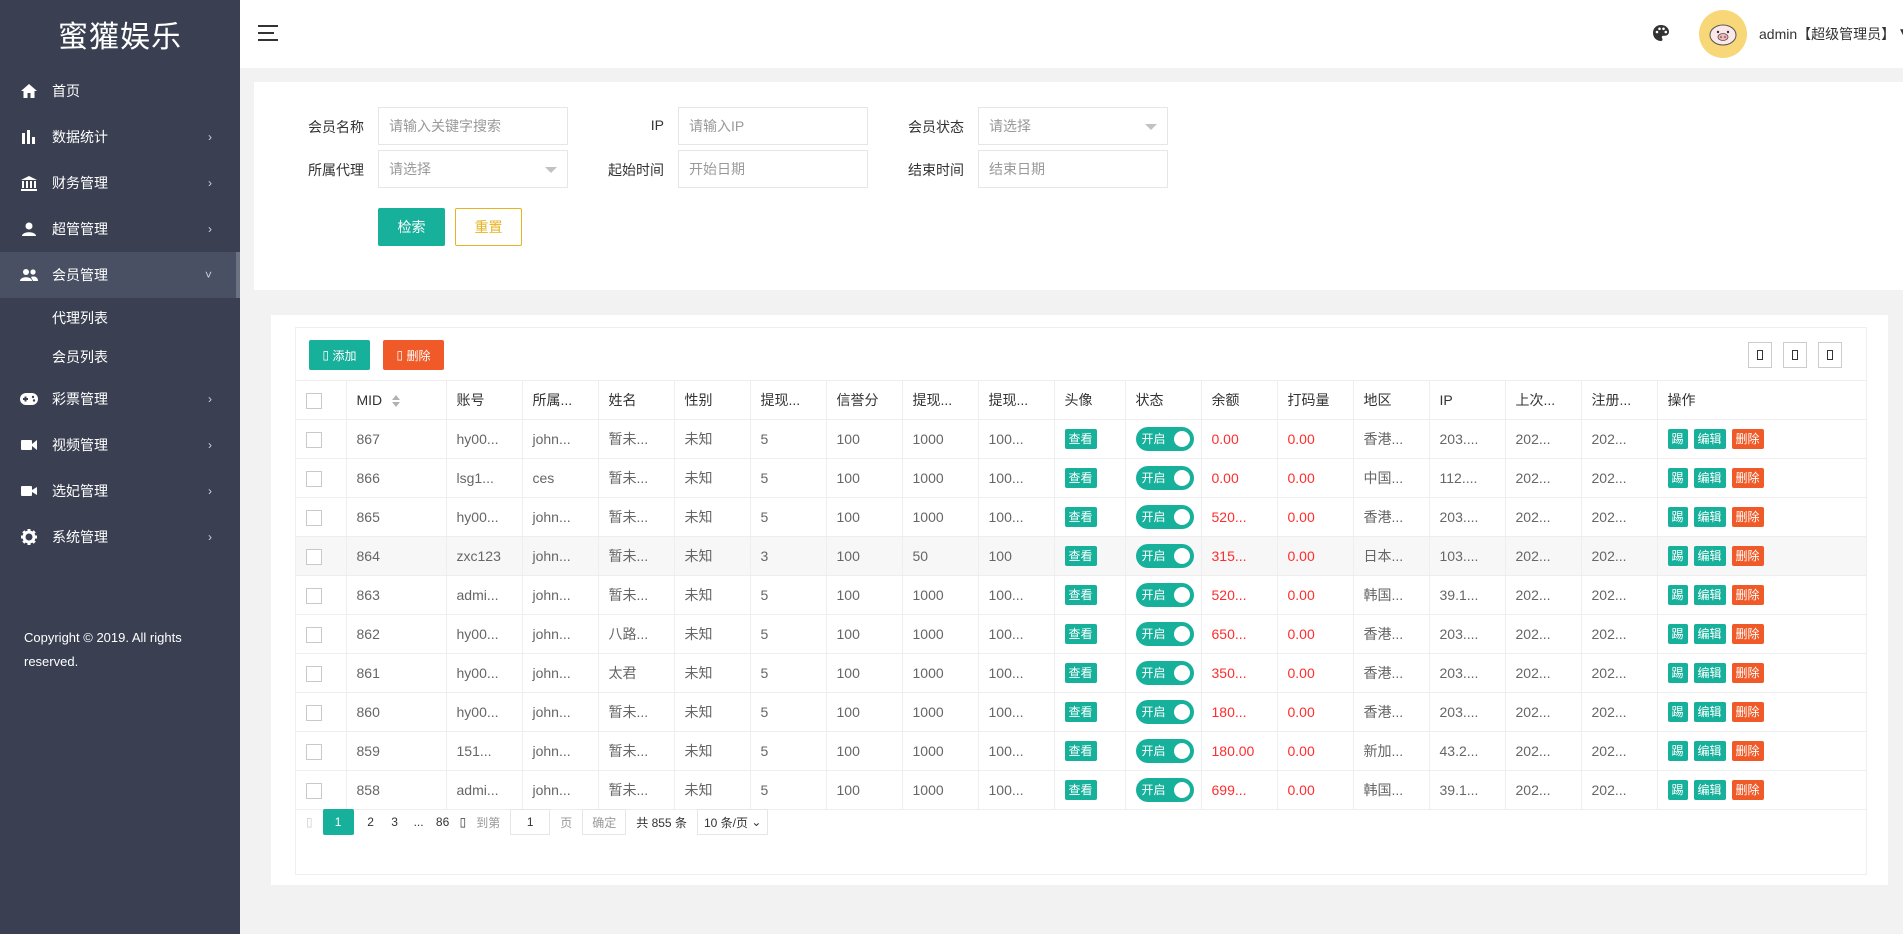 The height and width of the screenshot is (934, 1903). Describe the element at coordinates (120, 34) in the screenshot. I see `app-logo: 蜜獾娱乐` at that location.